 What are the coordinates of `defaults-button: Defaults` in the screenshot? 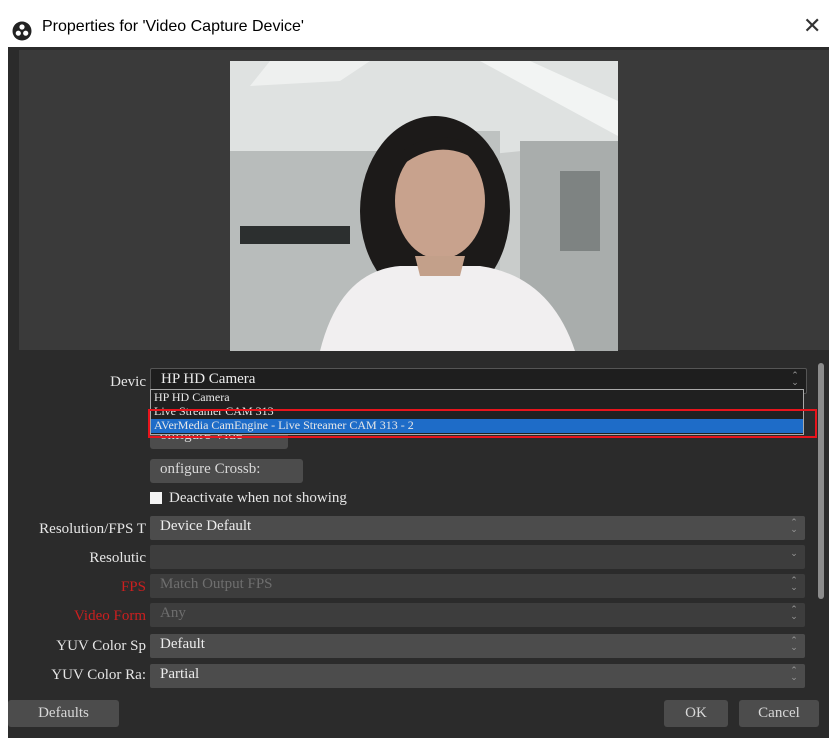 It's located at (63, 713).